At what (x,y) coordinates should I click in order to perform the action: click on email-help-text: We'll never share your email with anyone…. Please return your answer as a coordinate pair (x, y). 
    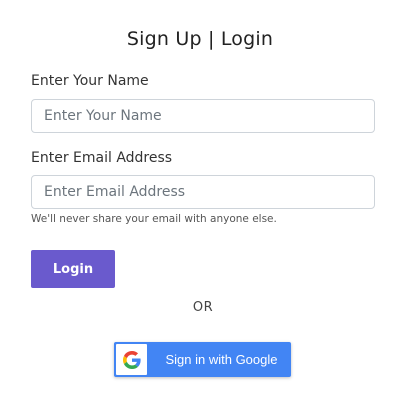
    Looking at the image, I should click on (154, 219).